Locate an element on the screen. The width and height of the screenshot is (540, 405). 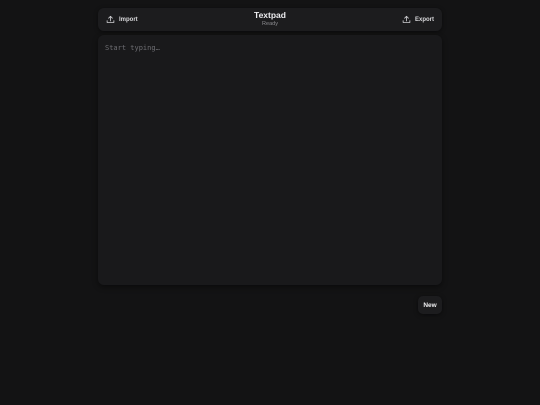
export-button: Export is located at coordinates (418, 19).